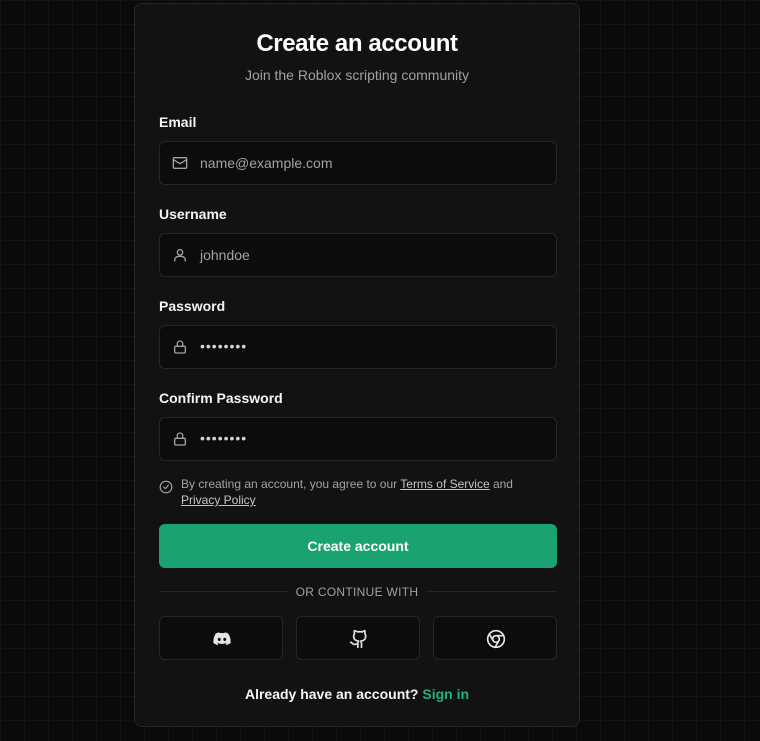  What do you see at coordinates (445, 694) in the screenshot?
I see `signin-link: Sign in` at bounding box center [445, 694].